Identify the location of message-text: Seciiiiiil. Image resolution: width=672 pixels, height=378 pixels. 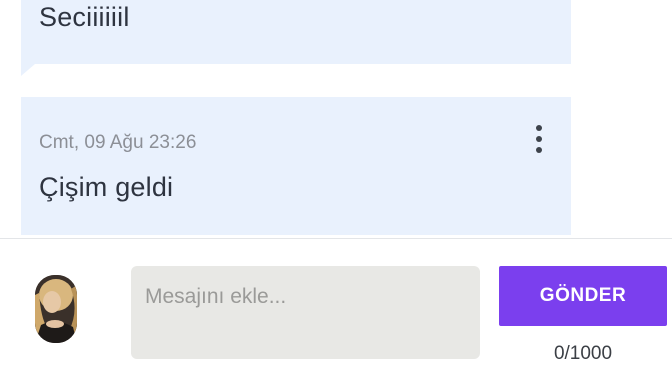
(84, 17).